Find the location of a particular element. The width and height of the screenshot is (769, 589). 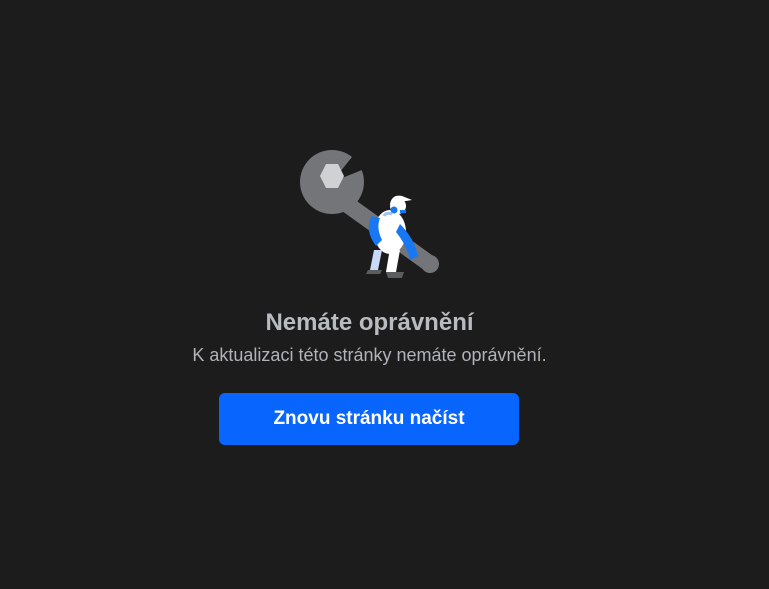

reload-page-button: Znovu stránku načíst is located at coordinates (369, 419).